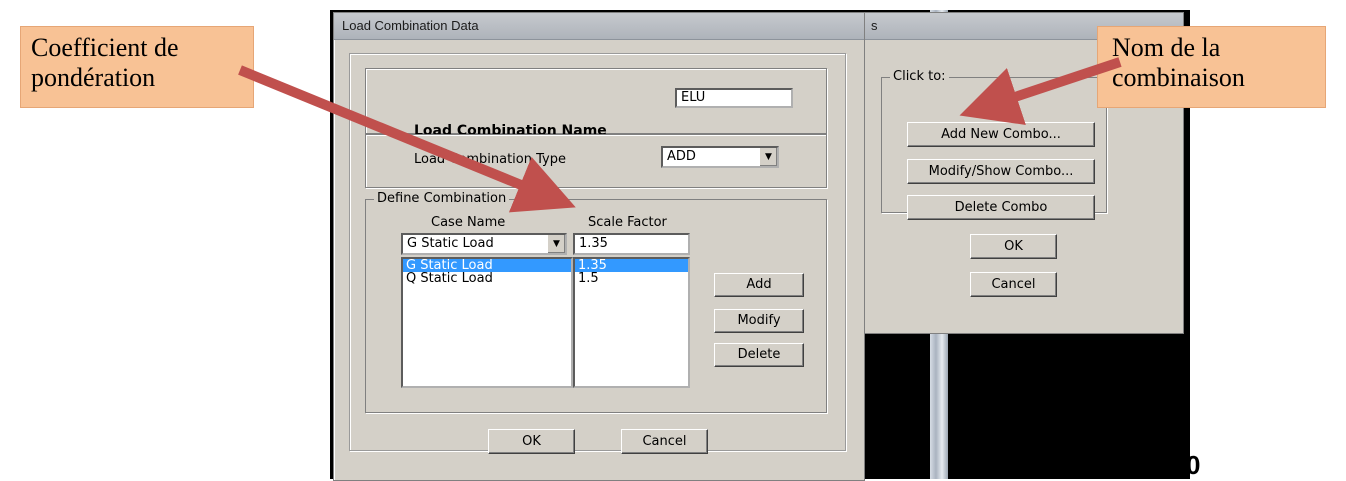 This screenshot has width=1346, height=481. Describe the element at coordinates (1178, 77) in the screenshot. I see `callout-right-line2: combinaison` at that location.